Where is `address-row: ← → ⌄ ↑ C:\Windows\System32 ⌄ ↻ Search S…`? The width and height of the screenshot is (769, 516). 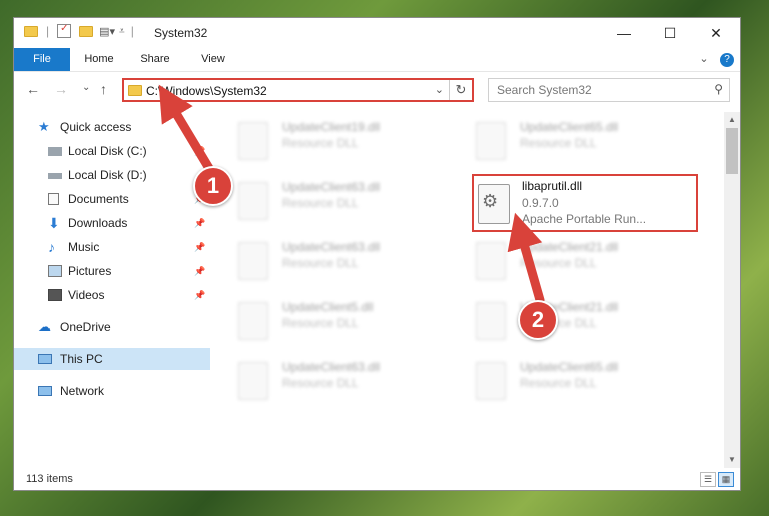
address-row: ← → ⌄ ↑ C:\Windows\System32 ⌄ ↻ Search S… is located at coordinates (377, 90).